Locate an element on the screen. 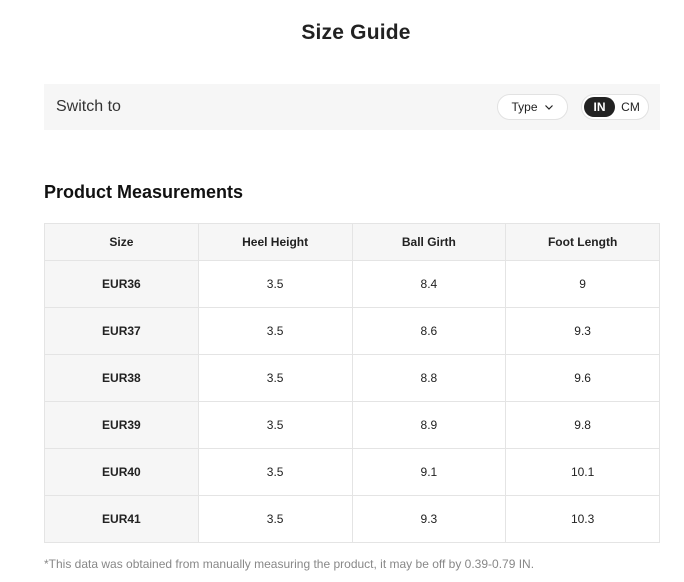  table-row: EUR36 3.5 8.4 9 is located at coordinates (352, 284).